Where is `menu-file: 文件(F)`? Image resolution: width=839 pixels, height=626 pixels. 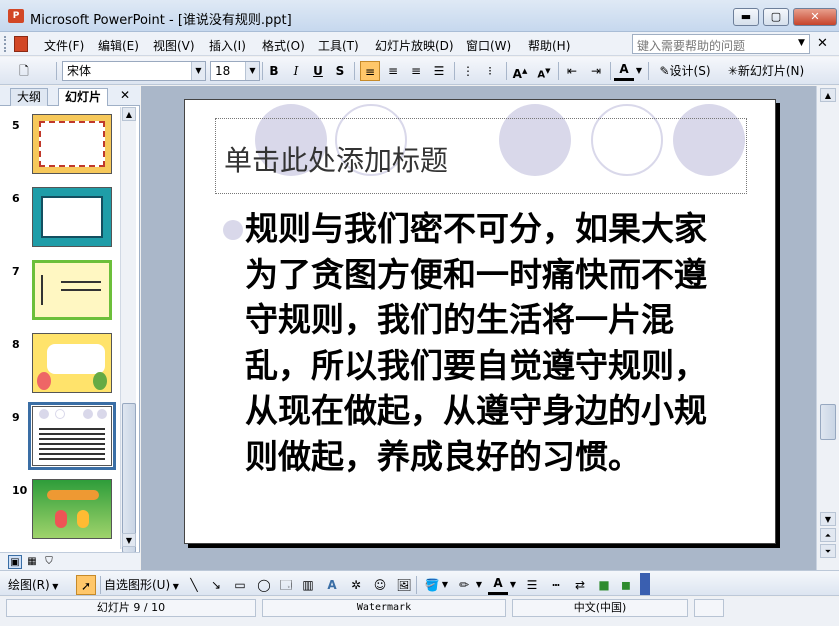
menu-file: 文件(F) is located at coordinates (64, 45).